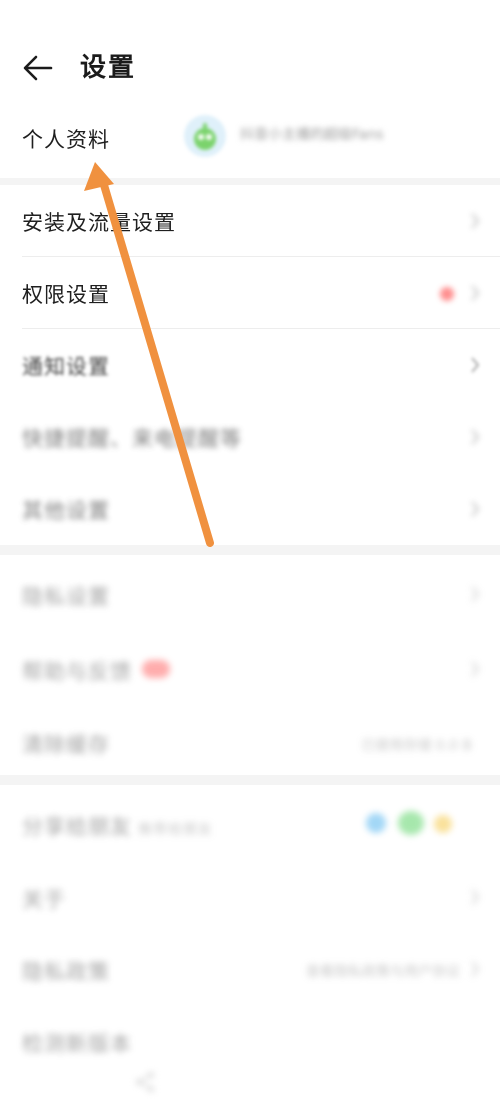  What do you see at coordinates (156, 669) in the screenshot?
I see `new-badge` at bounding box center [156, 669].